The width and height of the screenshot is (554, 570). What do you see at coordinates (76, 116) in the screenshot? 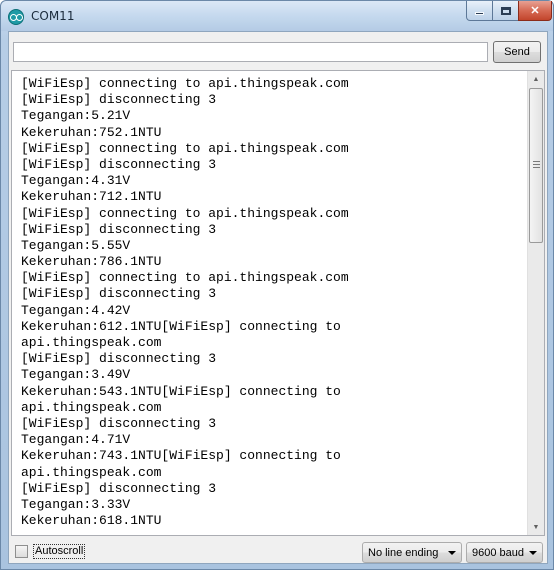
I see `output-line: Tegangan:5.21V` at bounding box center [76, 116].